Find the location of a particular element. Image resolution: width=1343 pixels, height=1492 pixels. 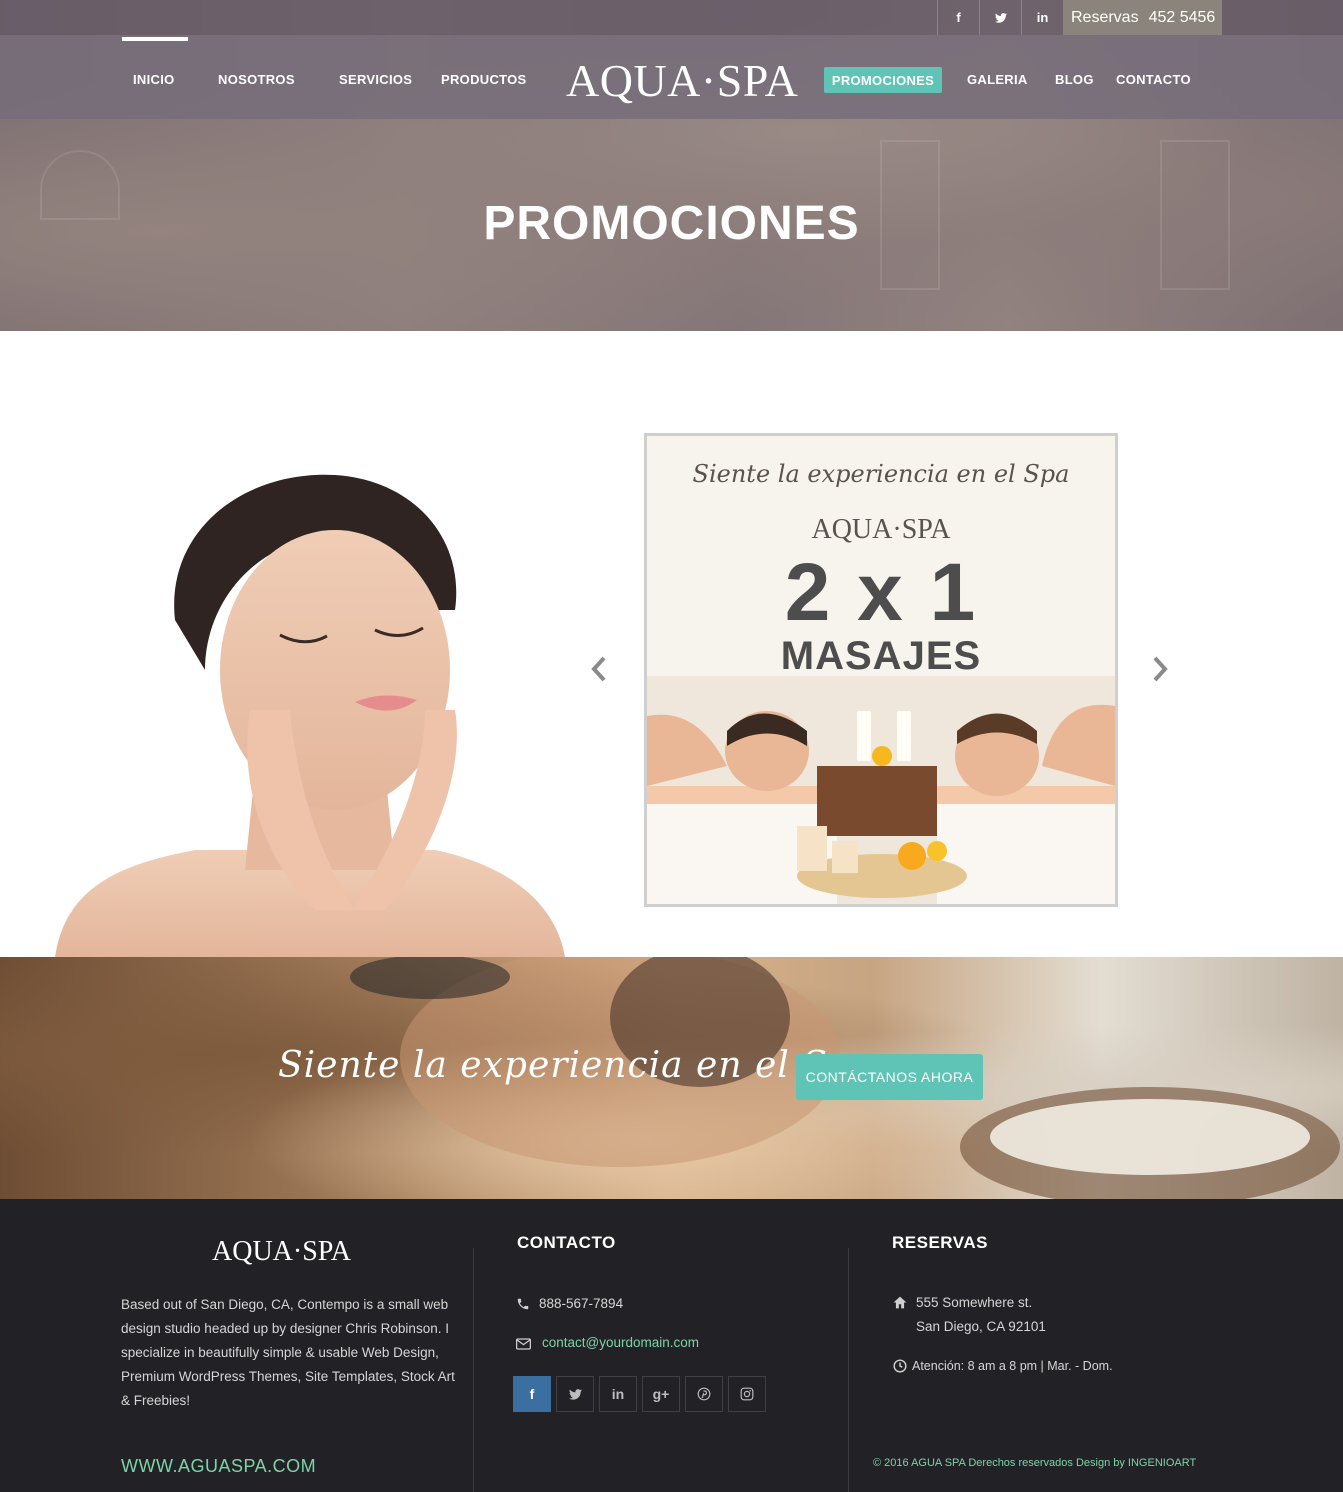

footer-address-line2: San Diego, CA 92101 is located at coordinates (981, 1326).